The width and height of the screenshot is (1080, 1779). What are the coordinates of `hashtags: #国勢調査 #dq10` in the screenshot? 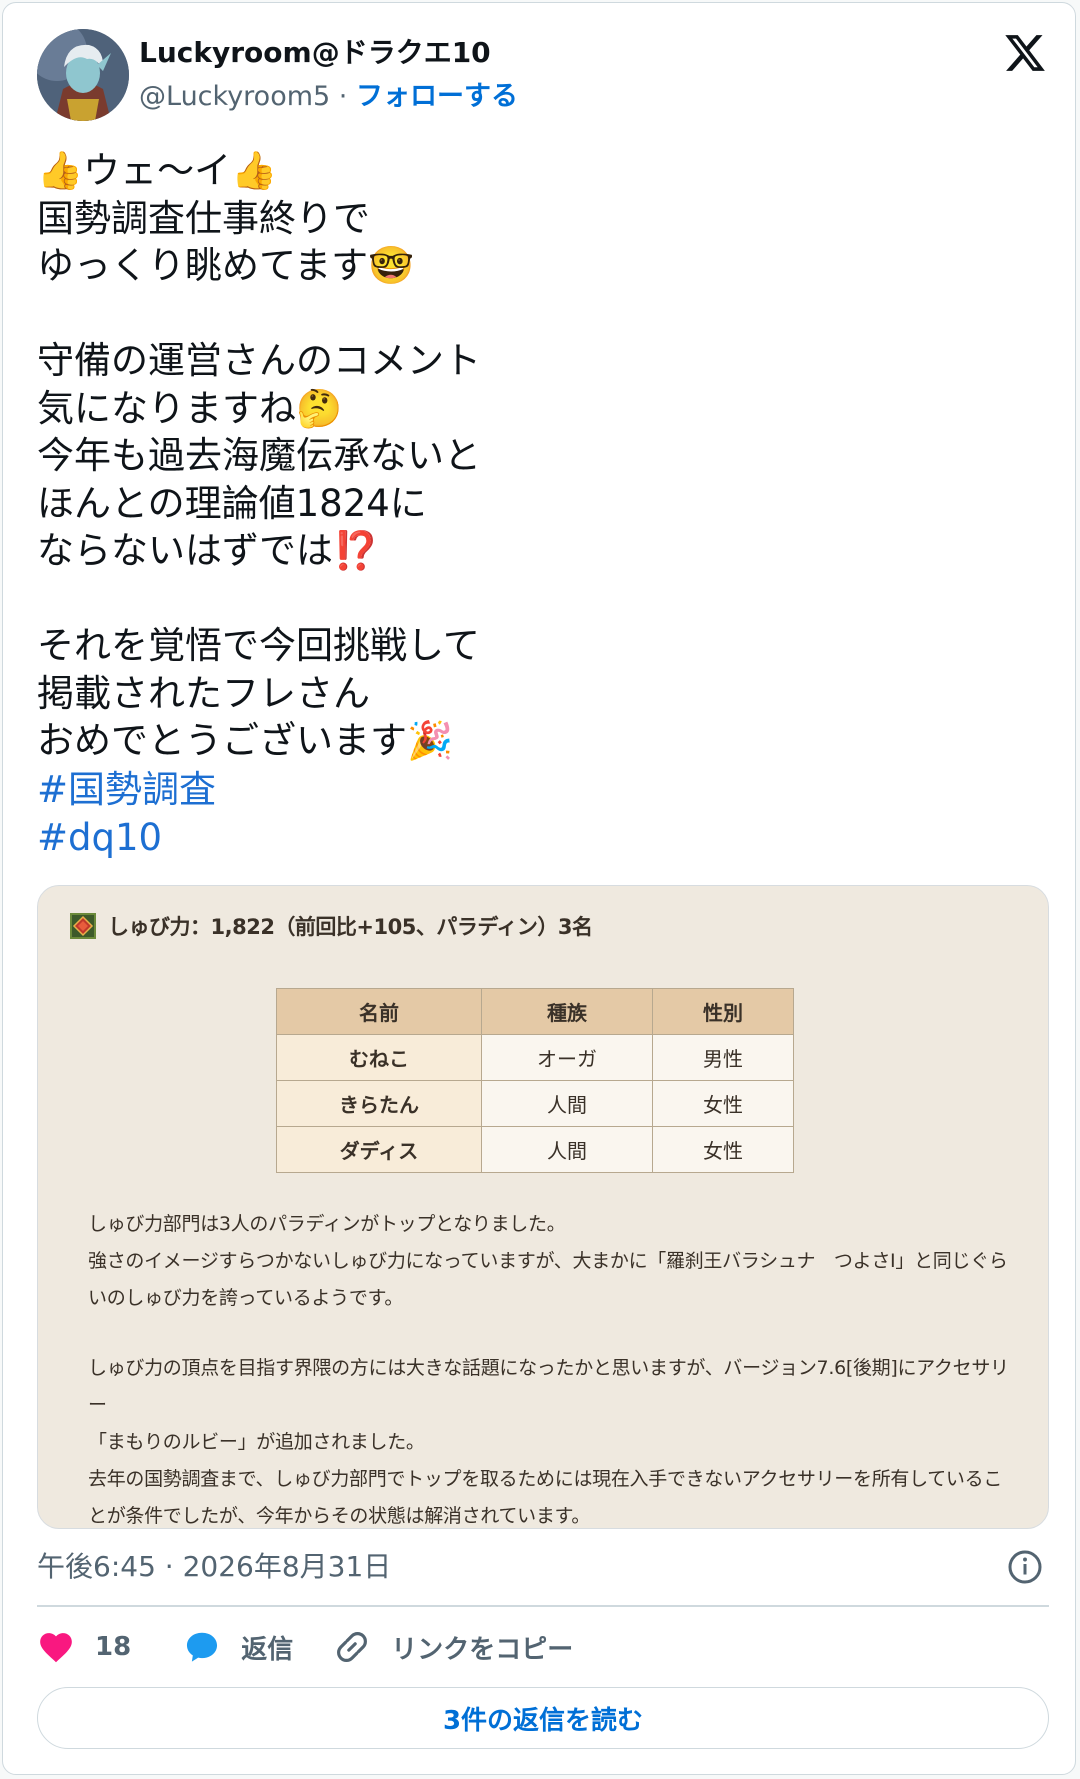 It's located at (126, 814).